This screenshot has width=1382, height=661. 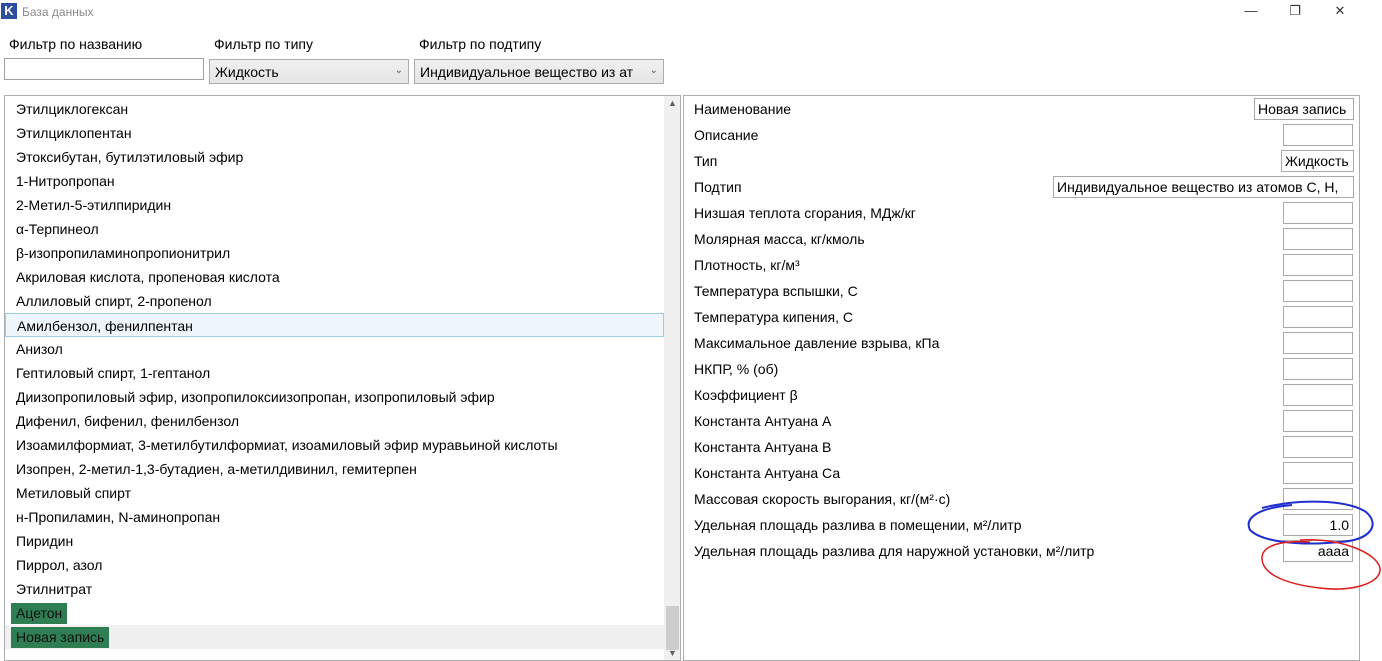 I want to click on list-item-label: 2-Метил-5-этилпиридин, so click(x=94, y=205).